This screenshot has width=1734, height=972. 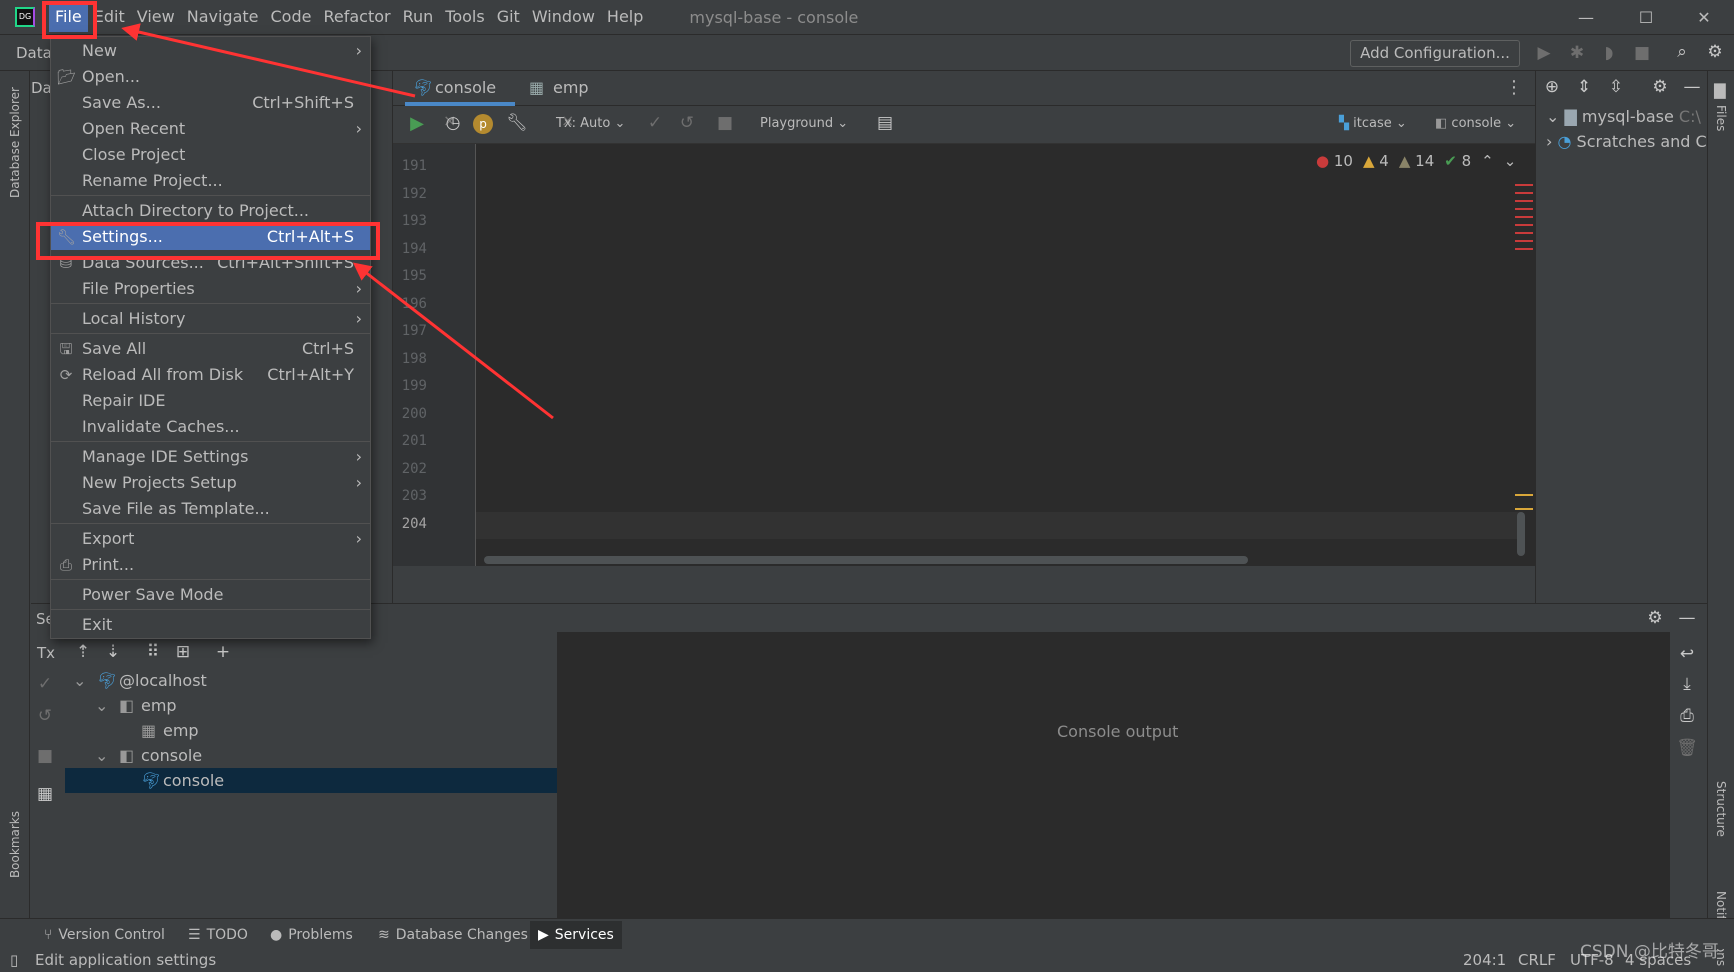 What do you see at coordinates (625, 17) in the screenshot?
I see `menu-help: Help` at bounding box center [625, 17].